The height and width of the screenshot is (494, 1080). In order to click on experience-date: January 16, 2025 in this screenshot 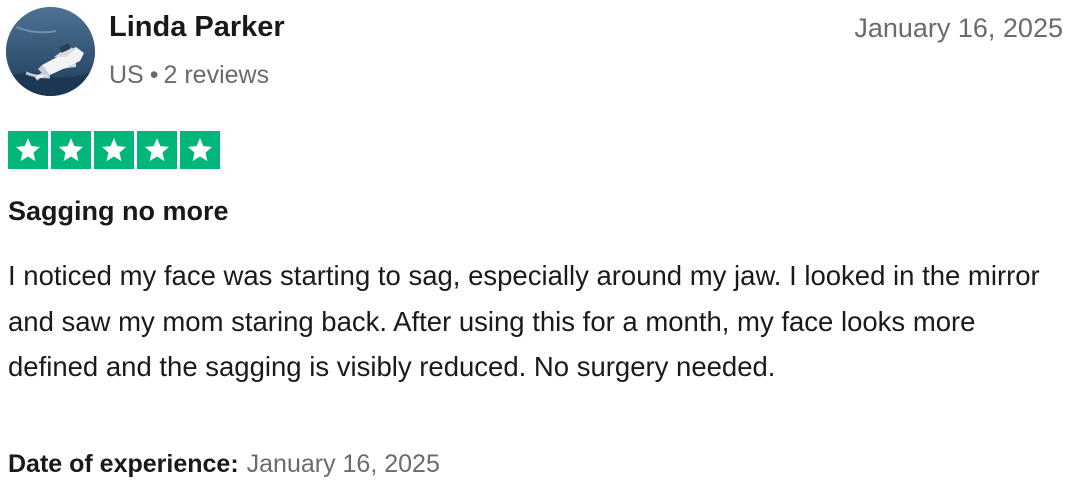, I will do `click(343, 464)`.